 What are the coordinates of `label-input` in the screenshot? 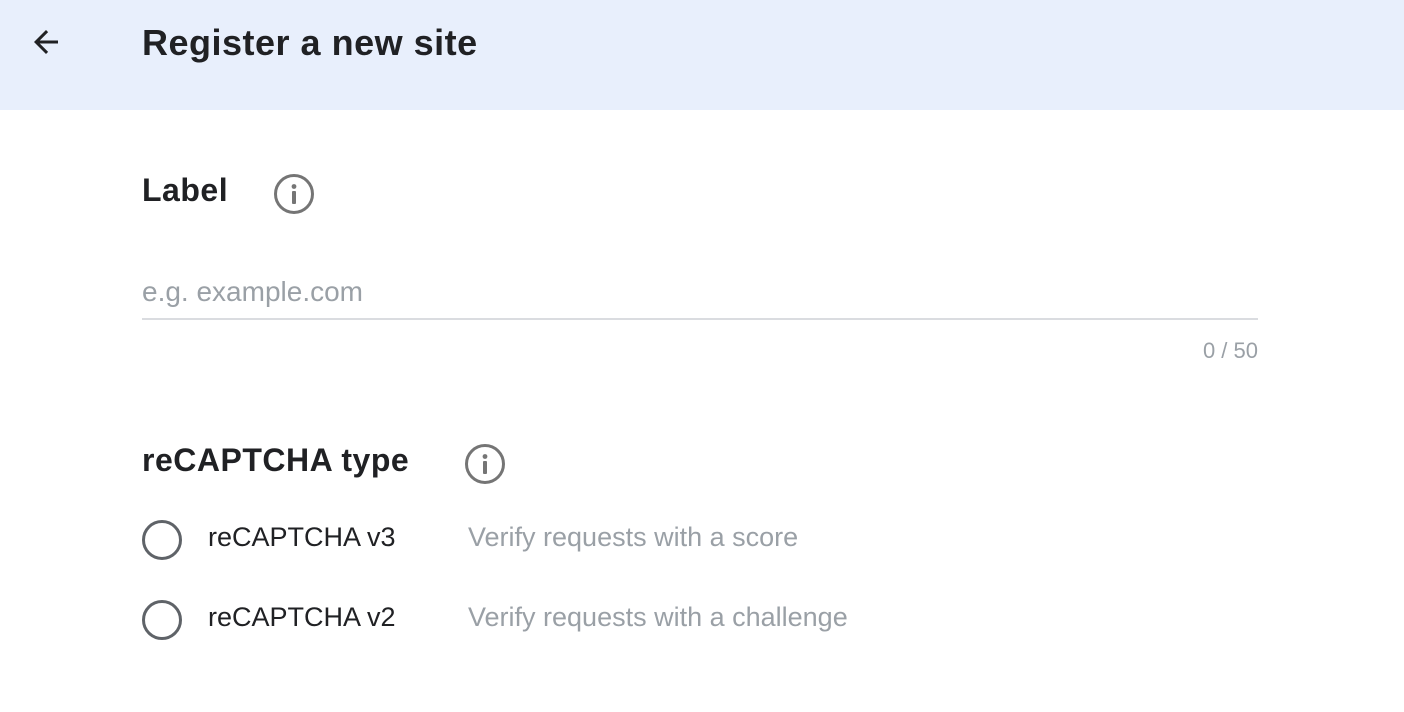 It's located at (700, 293).